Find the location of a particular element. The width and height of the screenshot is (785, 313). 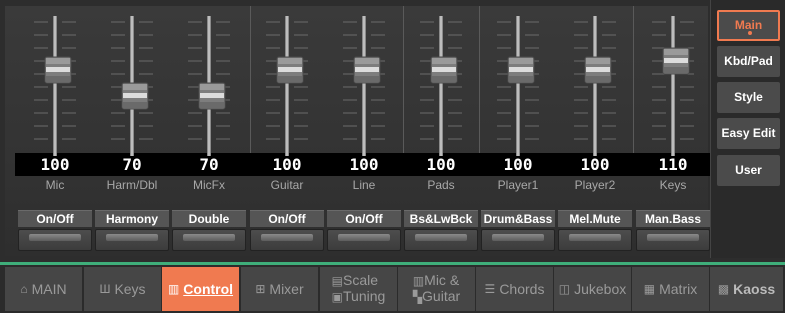

tab-label: Mixer is located at coordinates (286, 289).